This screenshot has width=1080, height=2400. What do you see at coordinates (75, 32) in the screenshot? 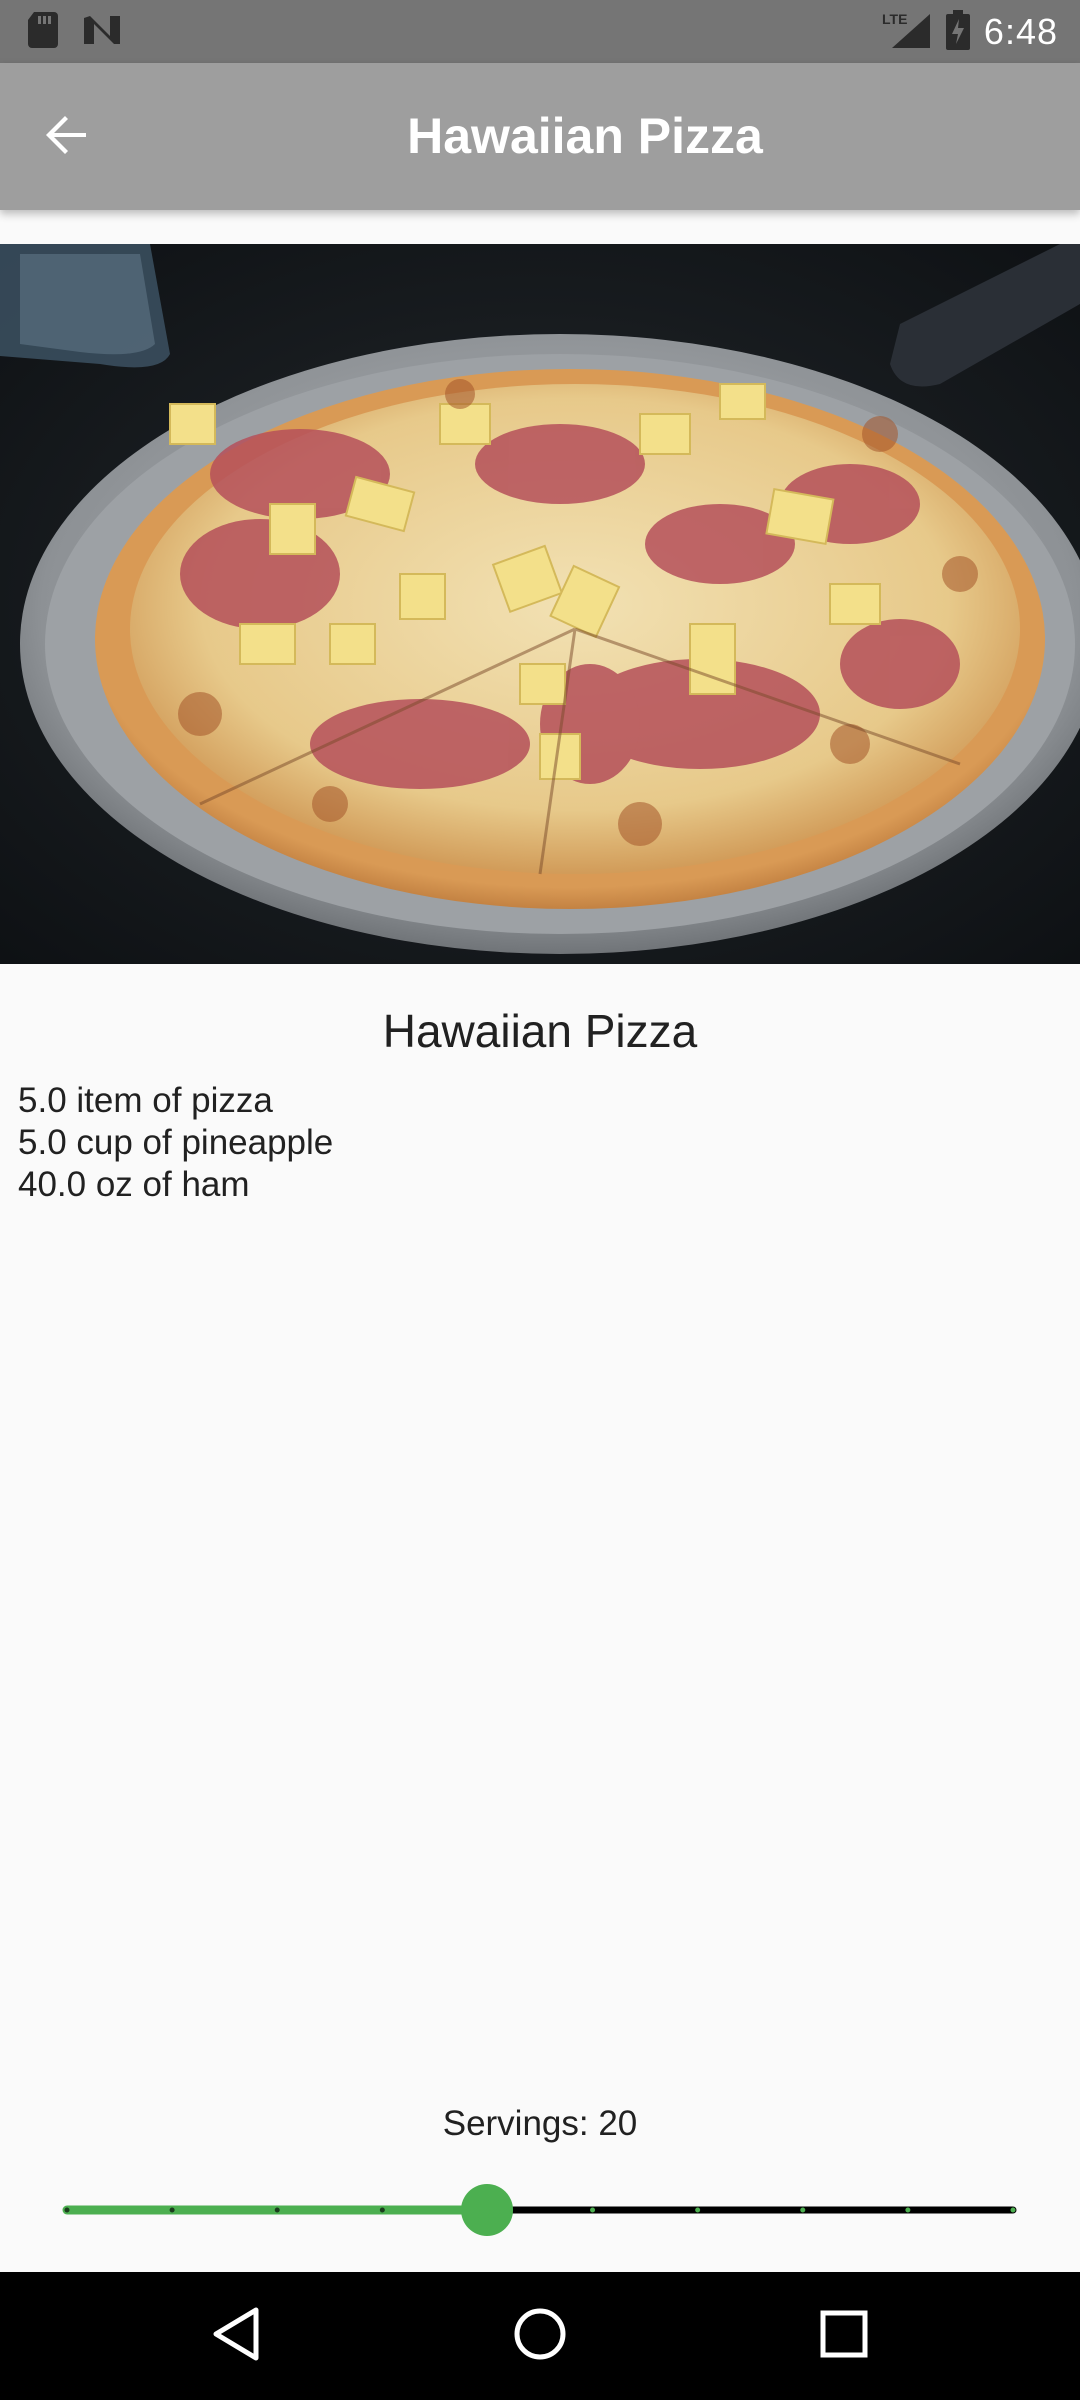
I see `status-left-icons` at bounding box center [75, 32].